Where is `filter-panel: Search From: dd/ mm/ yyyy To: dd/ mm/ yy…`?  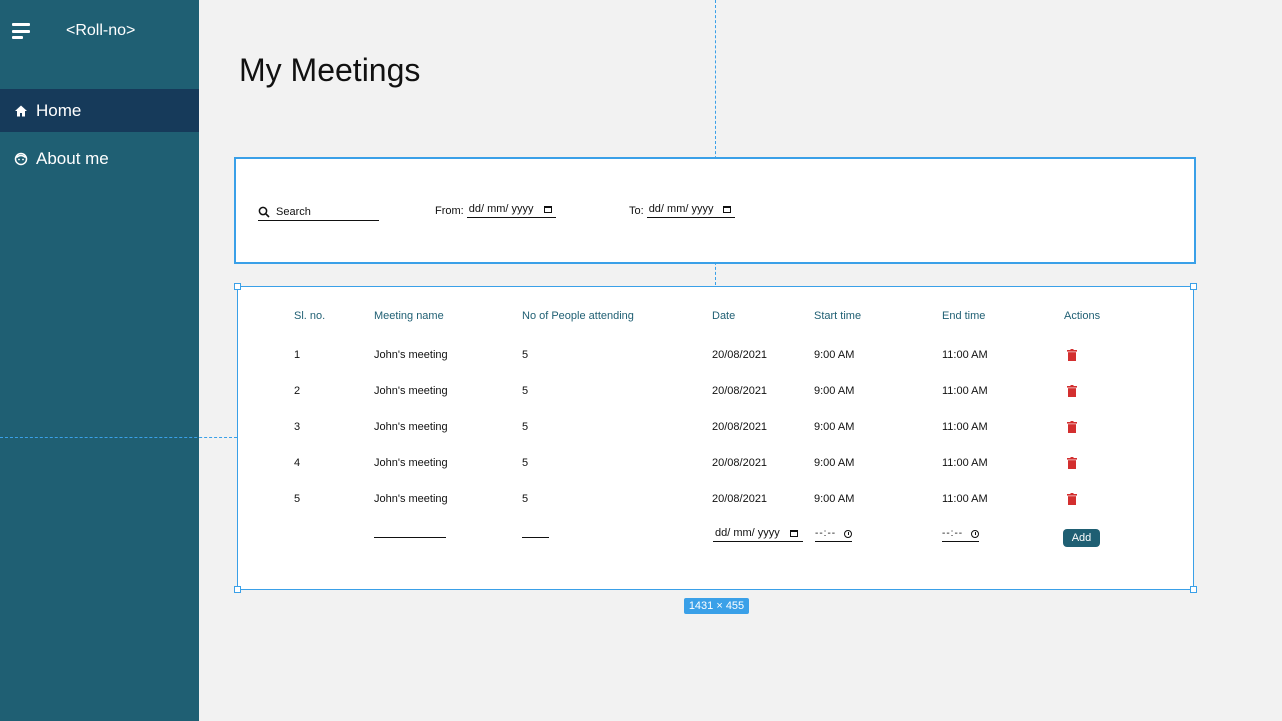 filter-panel: Search From: dd/ mm/ yyyy To: dd/ mm/ yy… is located at coordinates (715, 210).